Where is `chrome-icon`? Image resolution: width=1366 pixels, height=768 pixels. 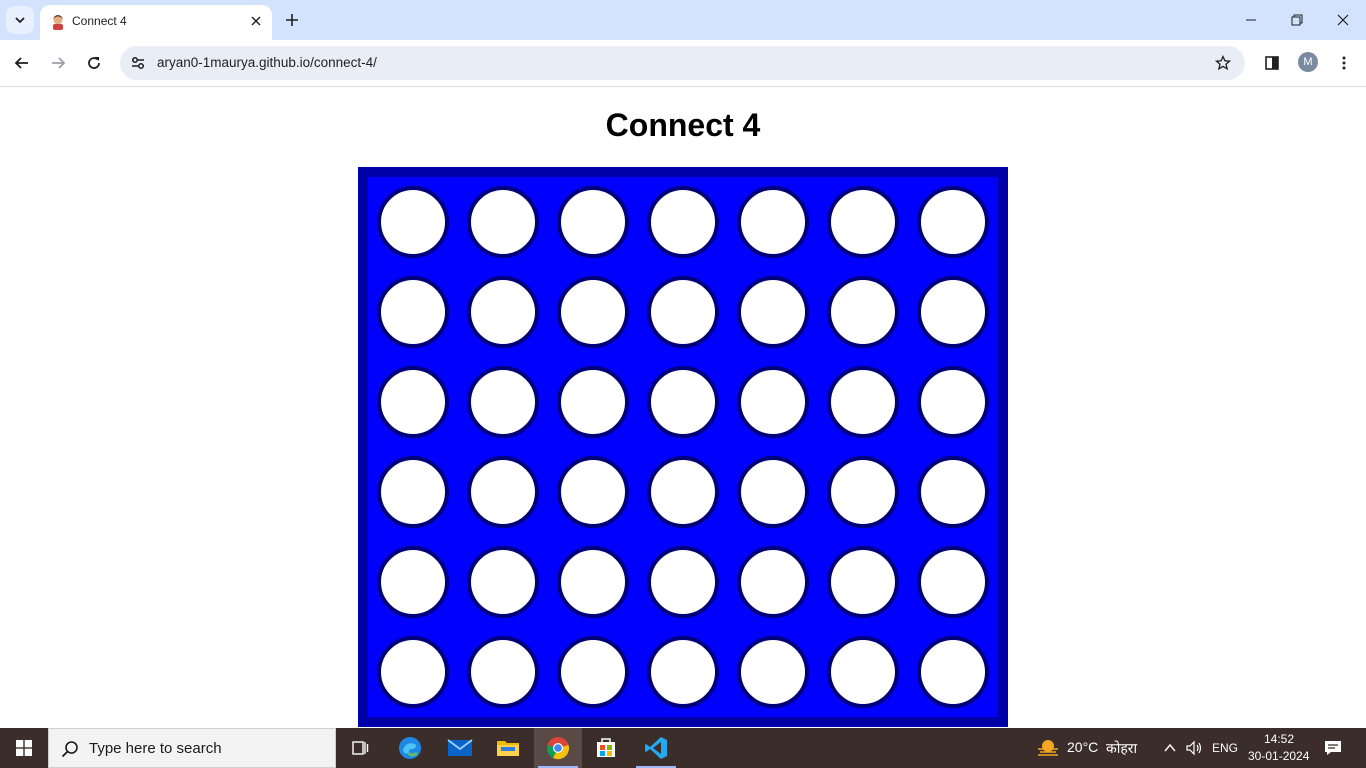 chrome-icon is located at coordinates (558, 748).